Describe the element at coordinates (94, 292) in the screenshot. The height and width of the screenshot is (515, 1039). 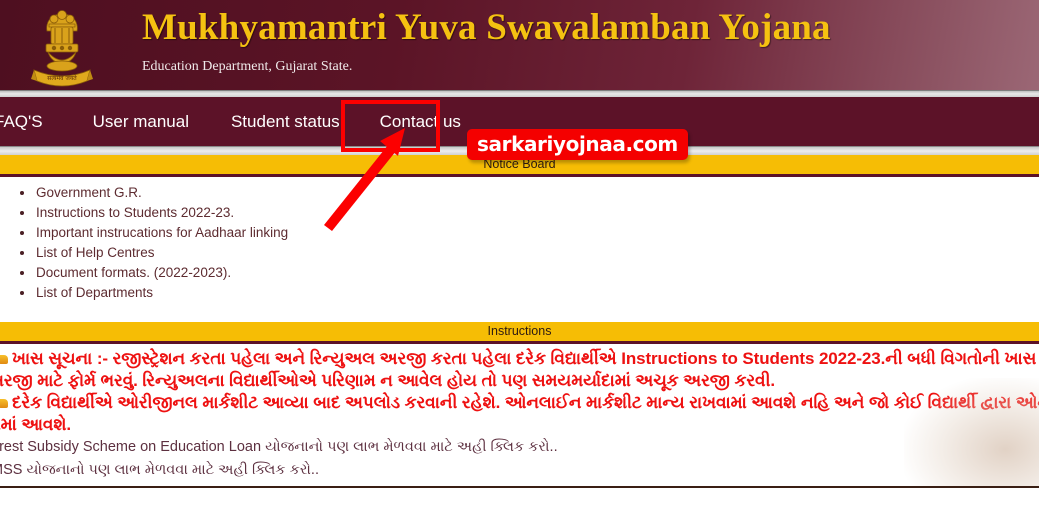
I see `notice-link: List of Departments` at that location.